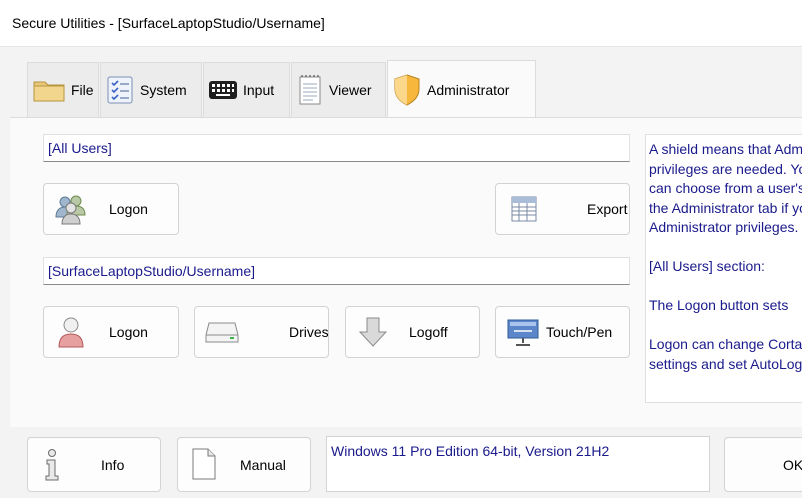  What do you see at coordinates (724, 227) in the screenshot?
I see `help-line: Administrator privileges.` at bounding box center [724, 227].